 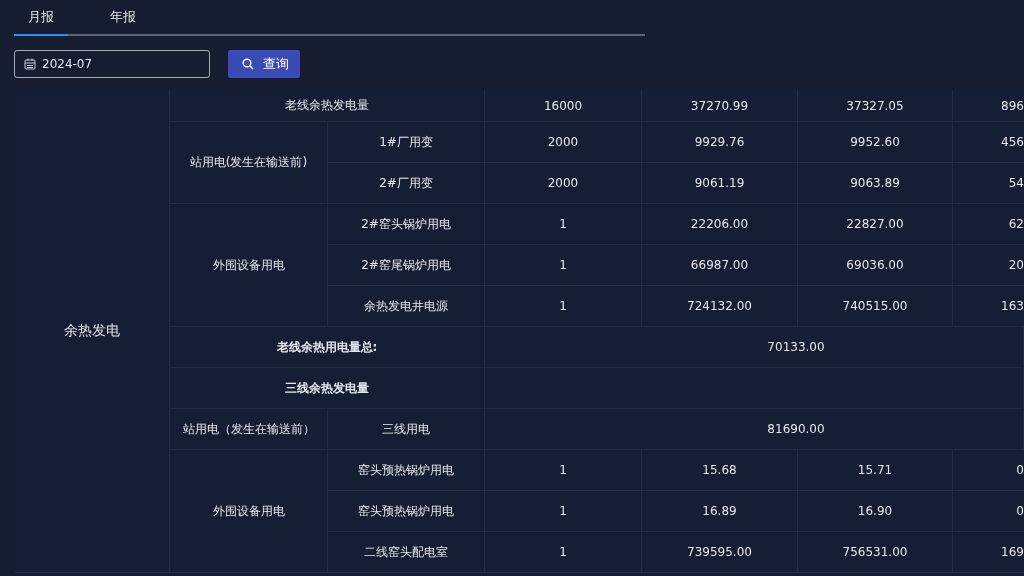 I want to click on tab: 年报, so click(x=123, y=18).